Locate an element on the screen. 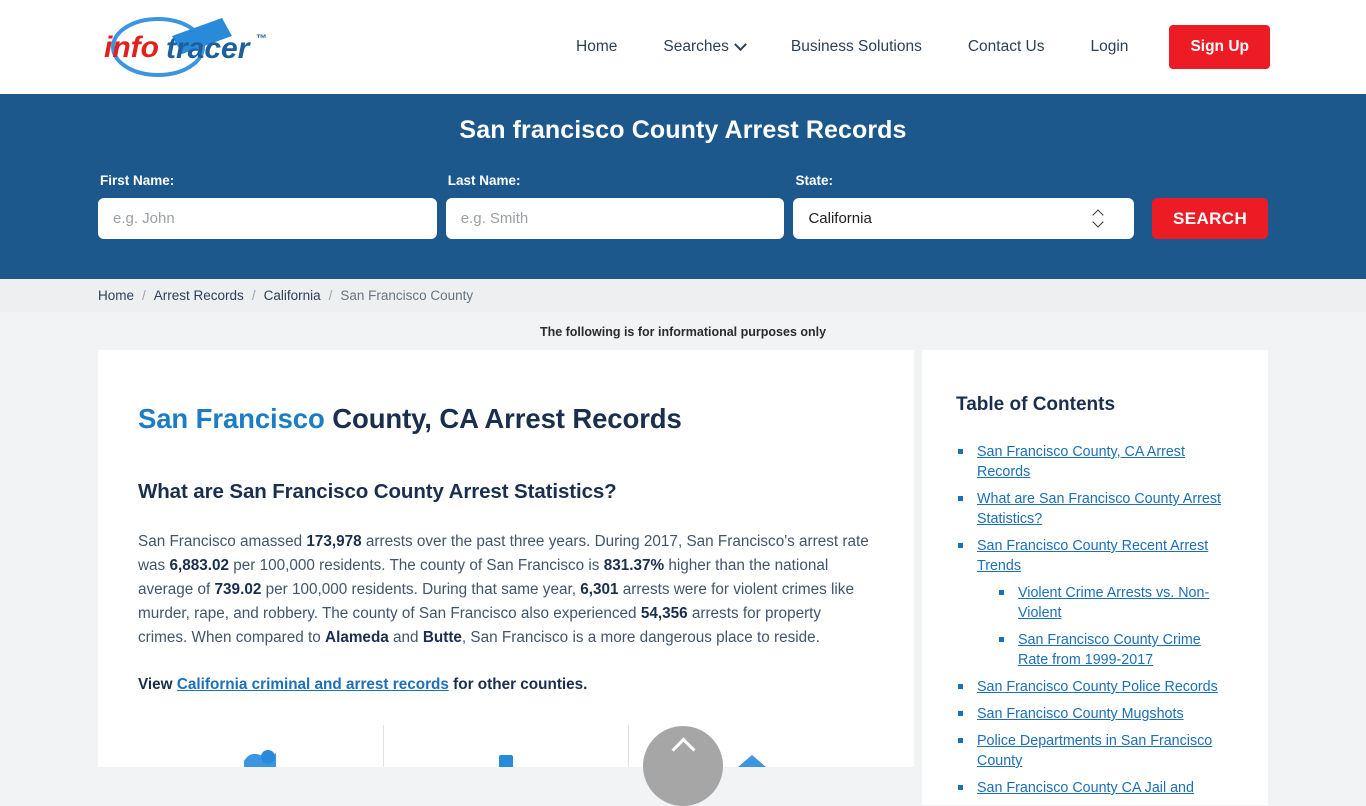 This screenshot has width=1366, height=806. infotracer-logo: info tracer ™ is located at coordinates (190, 47).